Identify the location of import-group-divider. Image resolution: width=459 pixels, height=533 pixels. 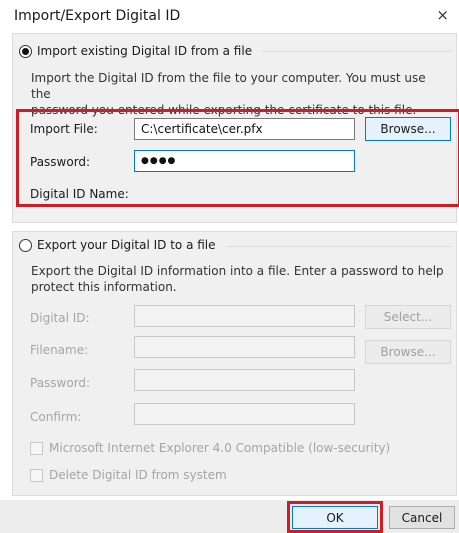
(357, 51).